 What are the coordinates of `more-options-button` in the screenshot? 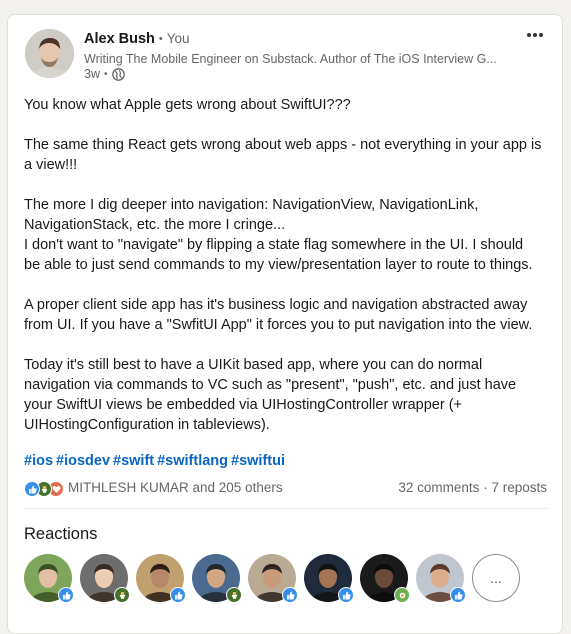 It's located at (535, 35).